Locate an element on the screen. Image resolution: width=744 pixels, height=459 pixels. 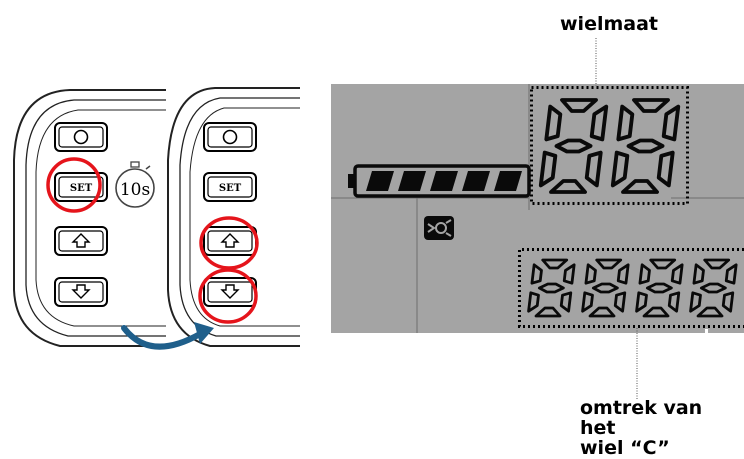
circumference-label-line2: wiel “C” is located at coordinates (625, 448).